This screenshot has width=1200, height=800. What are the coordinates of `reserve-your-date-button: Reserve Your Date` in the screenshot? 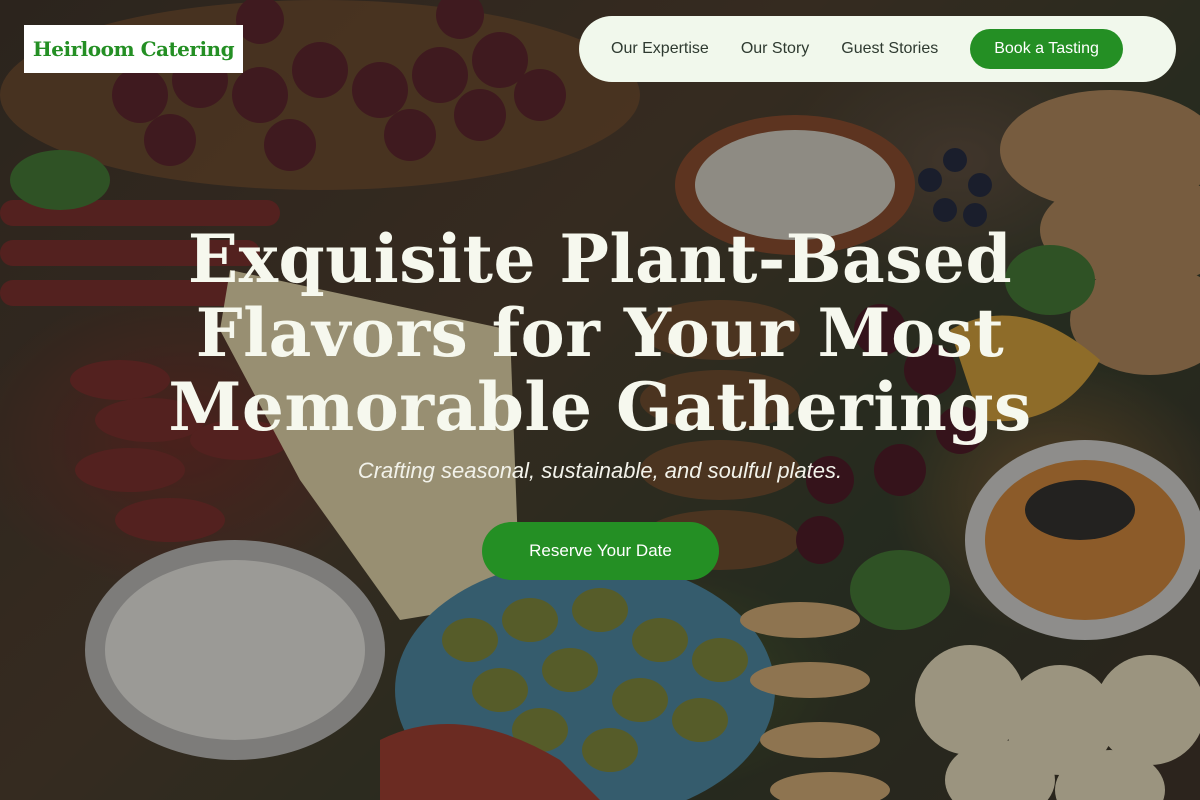 It's located at (600, 551).